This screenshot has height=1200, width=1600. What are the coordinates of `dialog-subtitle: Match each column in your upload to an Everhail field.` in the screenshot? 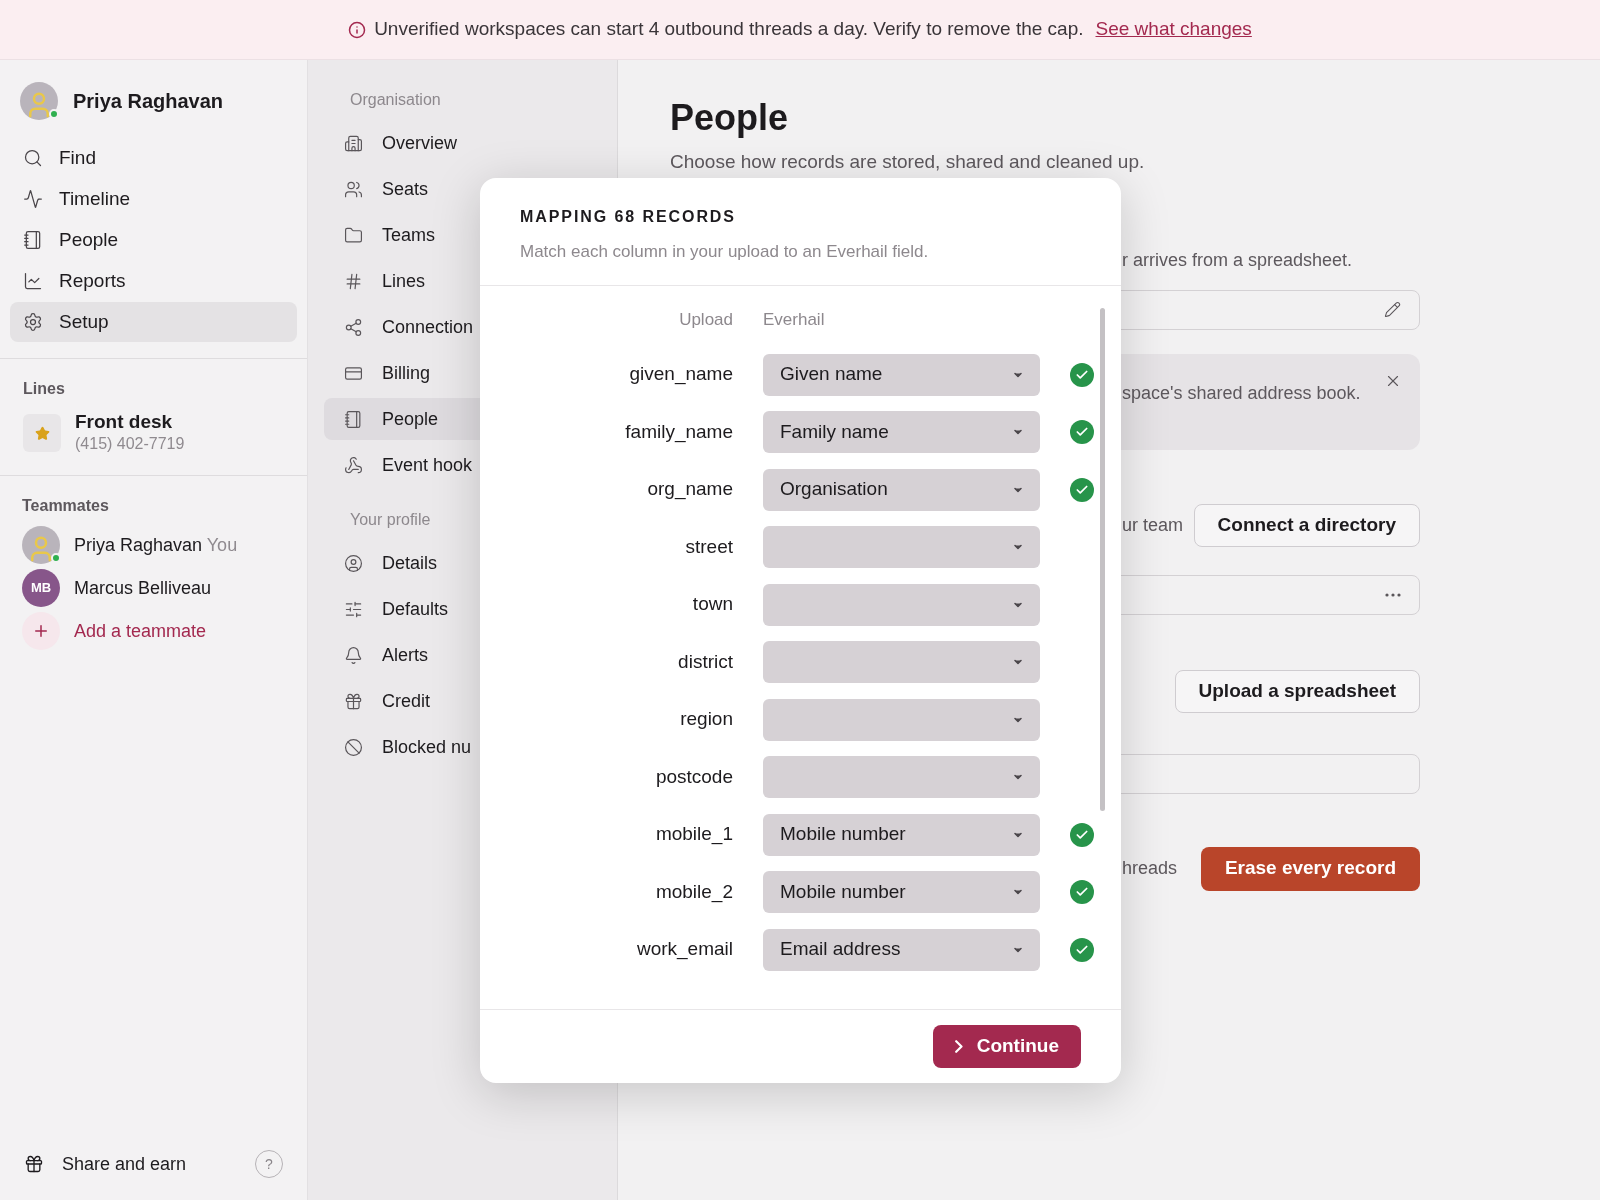 It's located at (725, 252).